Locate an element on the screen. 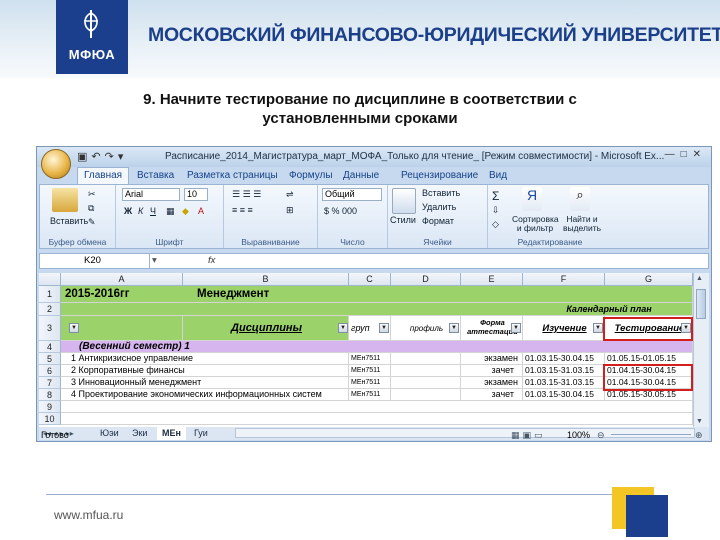  sort-filter-icon: Я is located at coordinates (532, 199).